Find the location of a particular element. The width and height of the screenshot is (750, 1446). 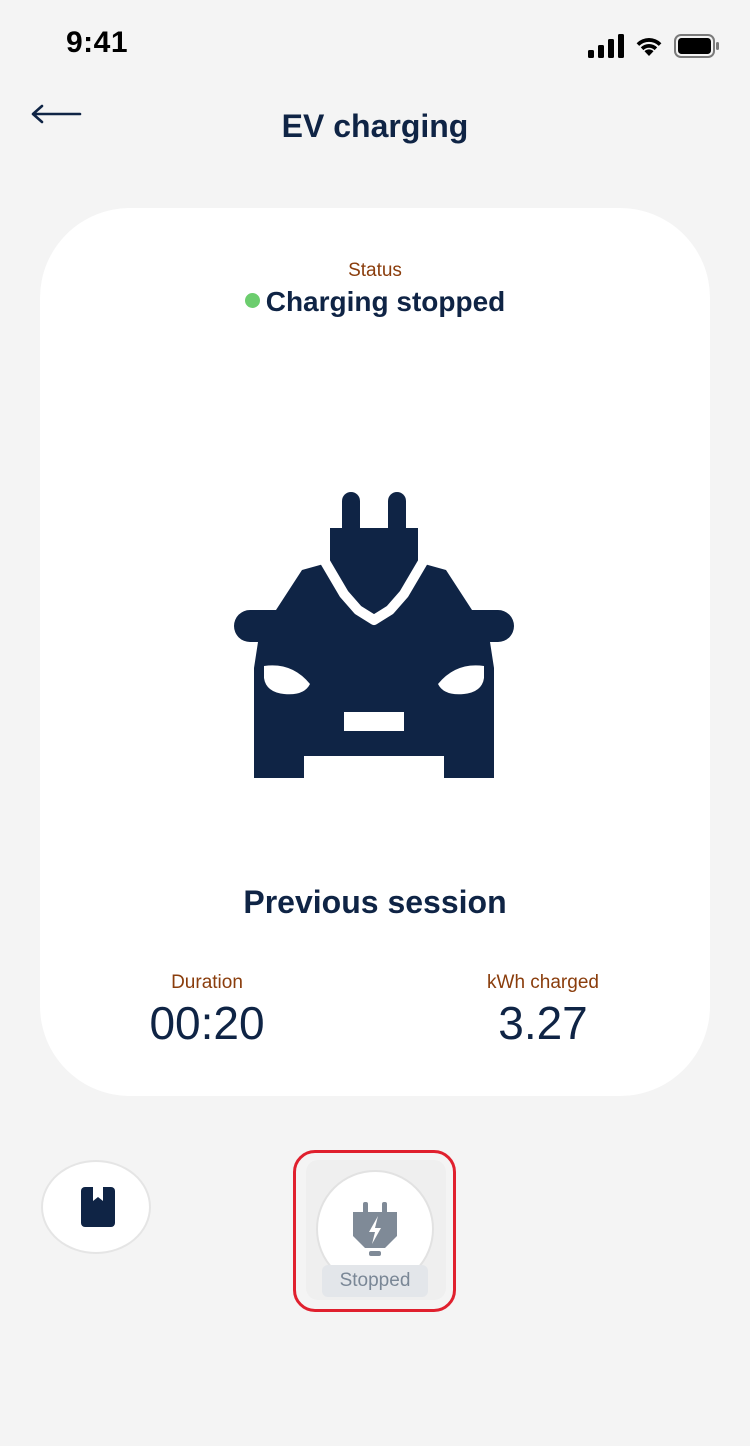

bookmark-icon is located at coordinates (98, 1207).